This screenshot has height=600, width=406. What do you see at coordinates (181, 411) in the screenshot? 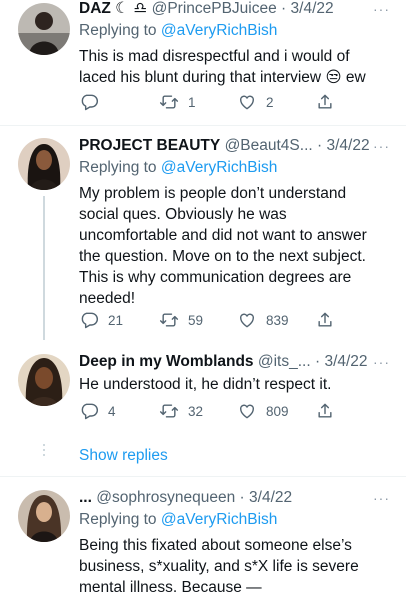
I see `retweet-button: 32` at bounding box center [181, 411].